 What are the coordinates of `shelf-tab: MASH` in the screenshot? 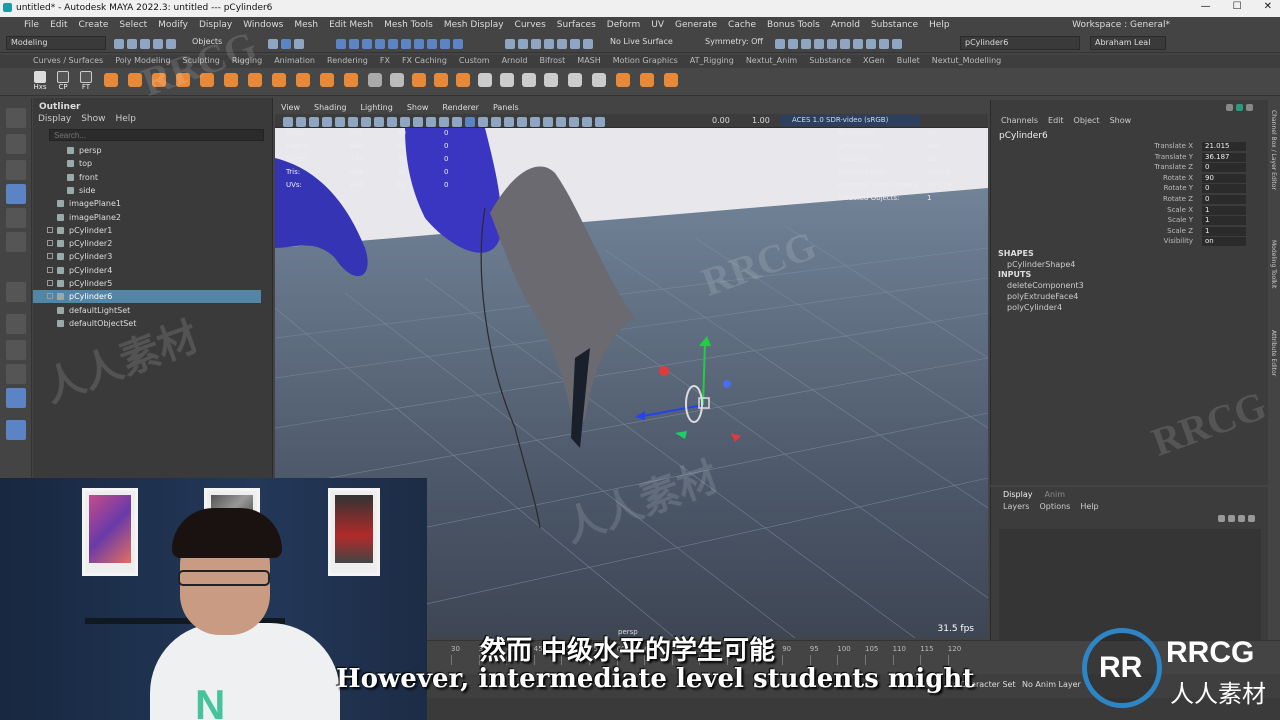 It's located at (588, 60).